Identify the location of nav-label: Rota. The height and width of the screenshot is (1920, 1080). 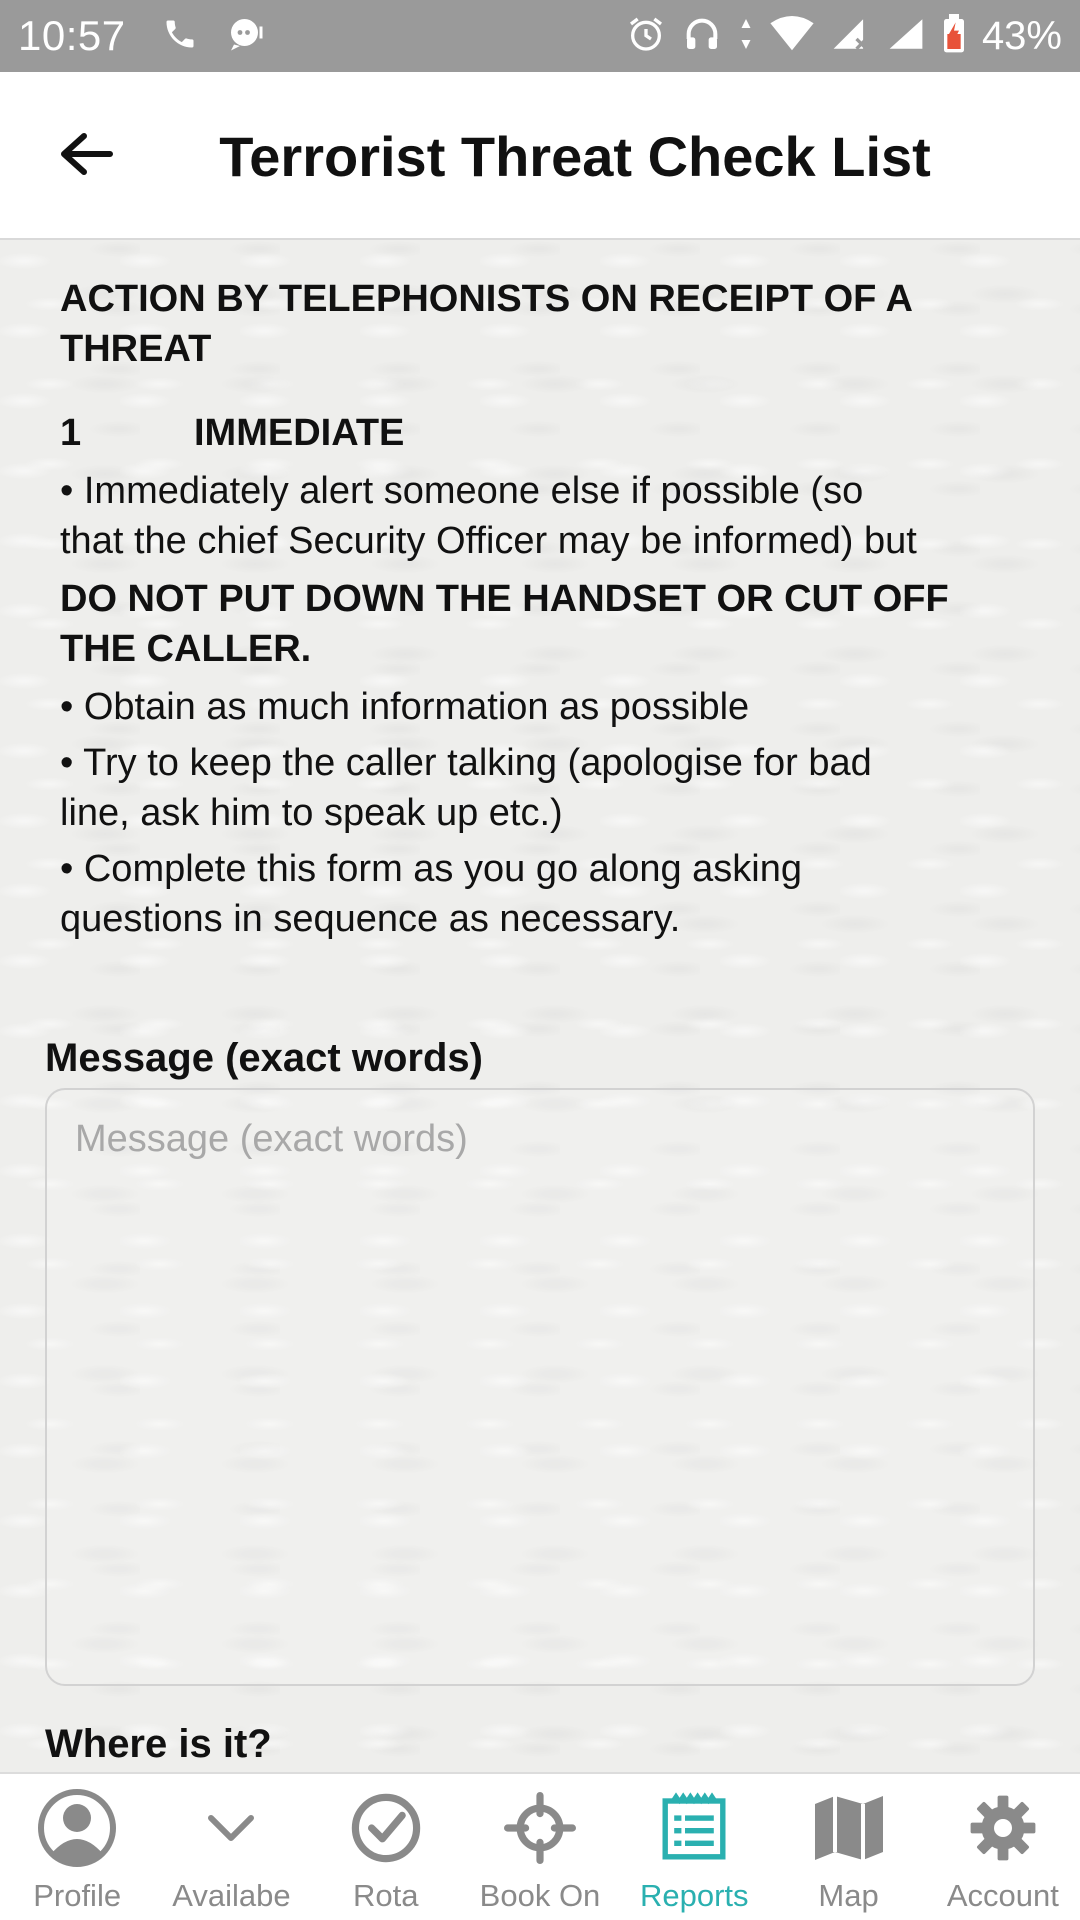
(385, 1895).